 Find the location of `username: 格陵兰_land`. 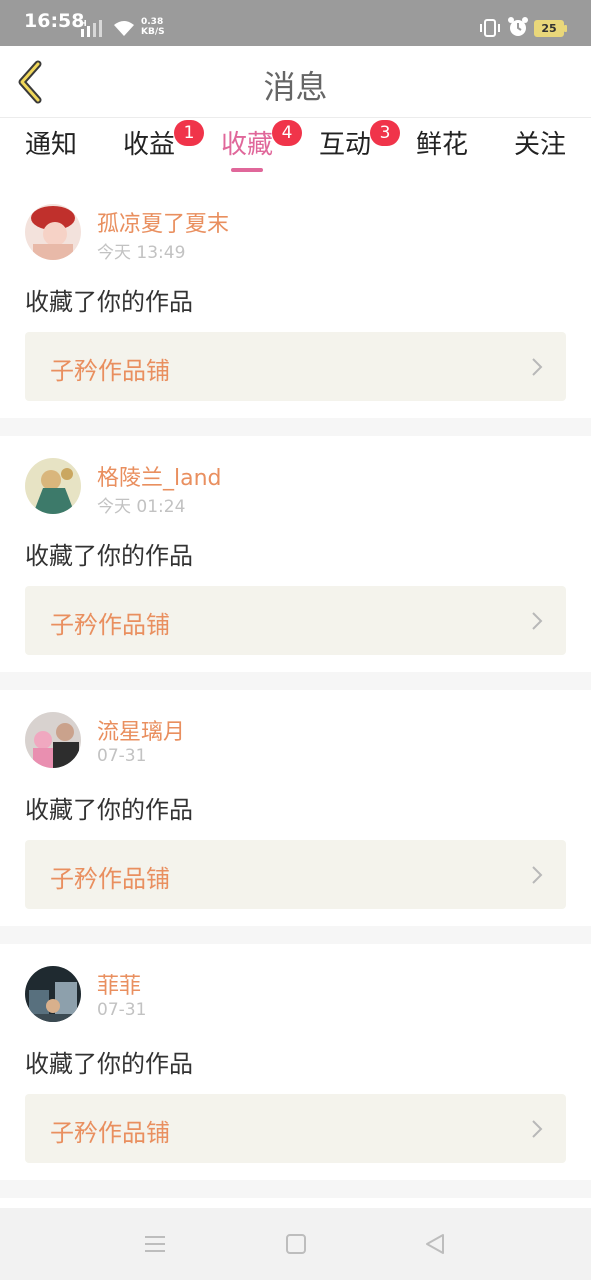

username: 格陵兰_land is located at coordinates (159, 476).